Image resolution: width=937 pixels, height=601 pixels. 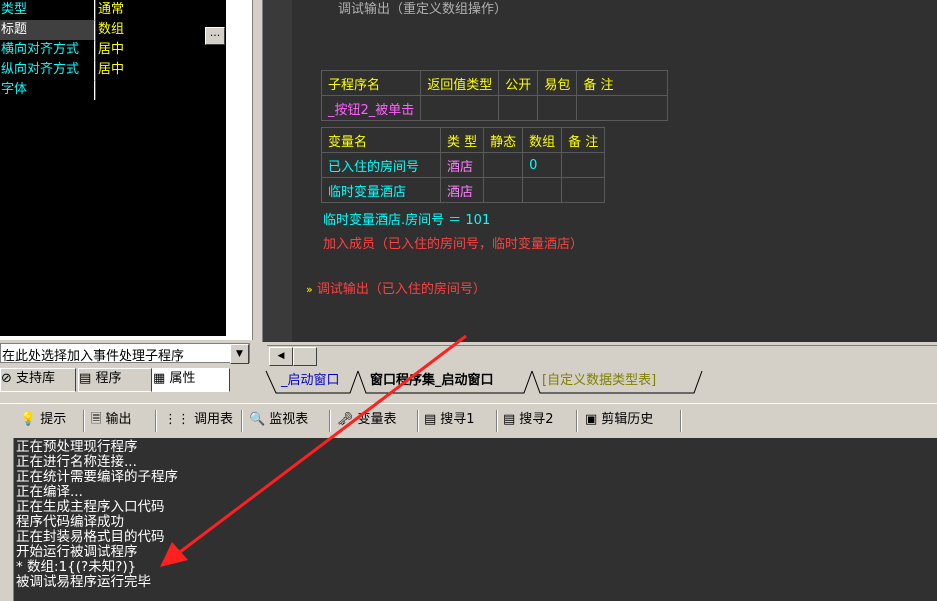 What do you see at coordinates (381, 165) in the screenshot?
I see `variable-name: 已入住的房间号` at bounding box center [381, 165].